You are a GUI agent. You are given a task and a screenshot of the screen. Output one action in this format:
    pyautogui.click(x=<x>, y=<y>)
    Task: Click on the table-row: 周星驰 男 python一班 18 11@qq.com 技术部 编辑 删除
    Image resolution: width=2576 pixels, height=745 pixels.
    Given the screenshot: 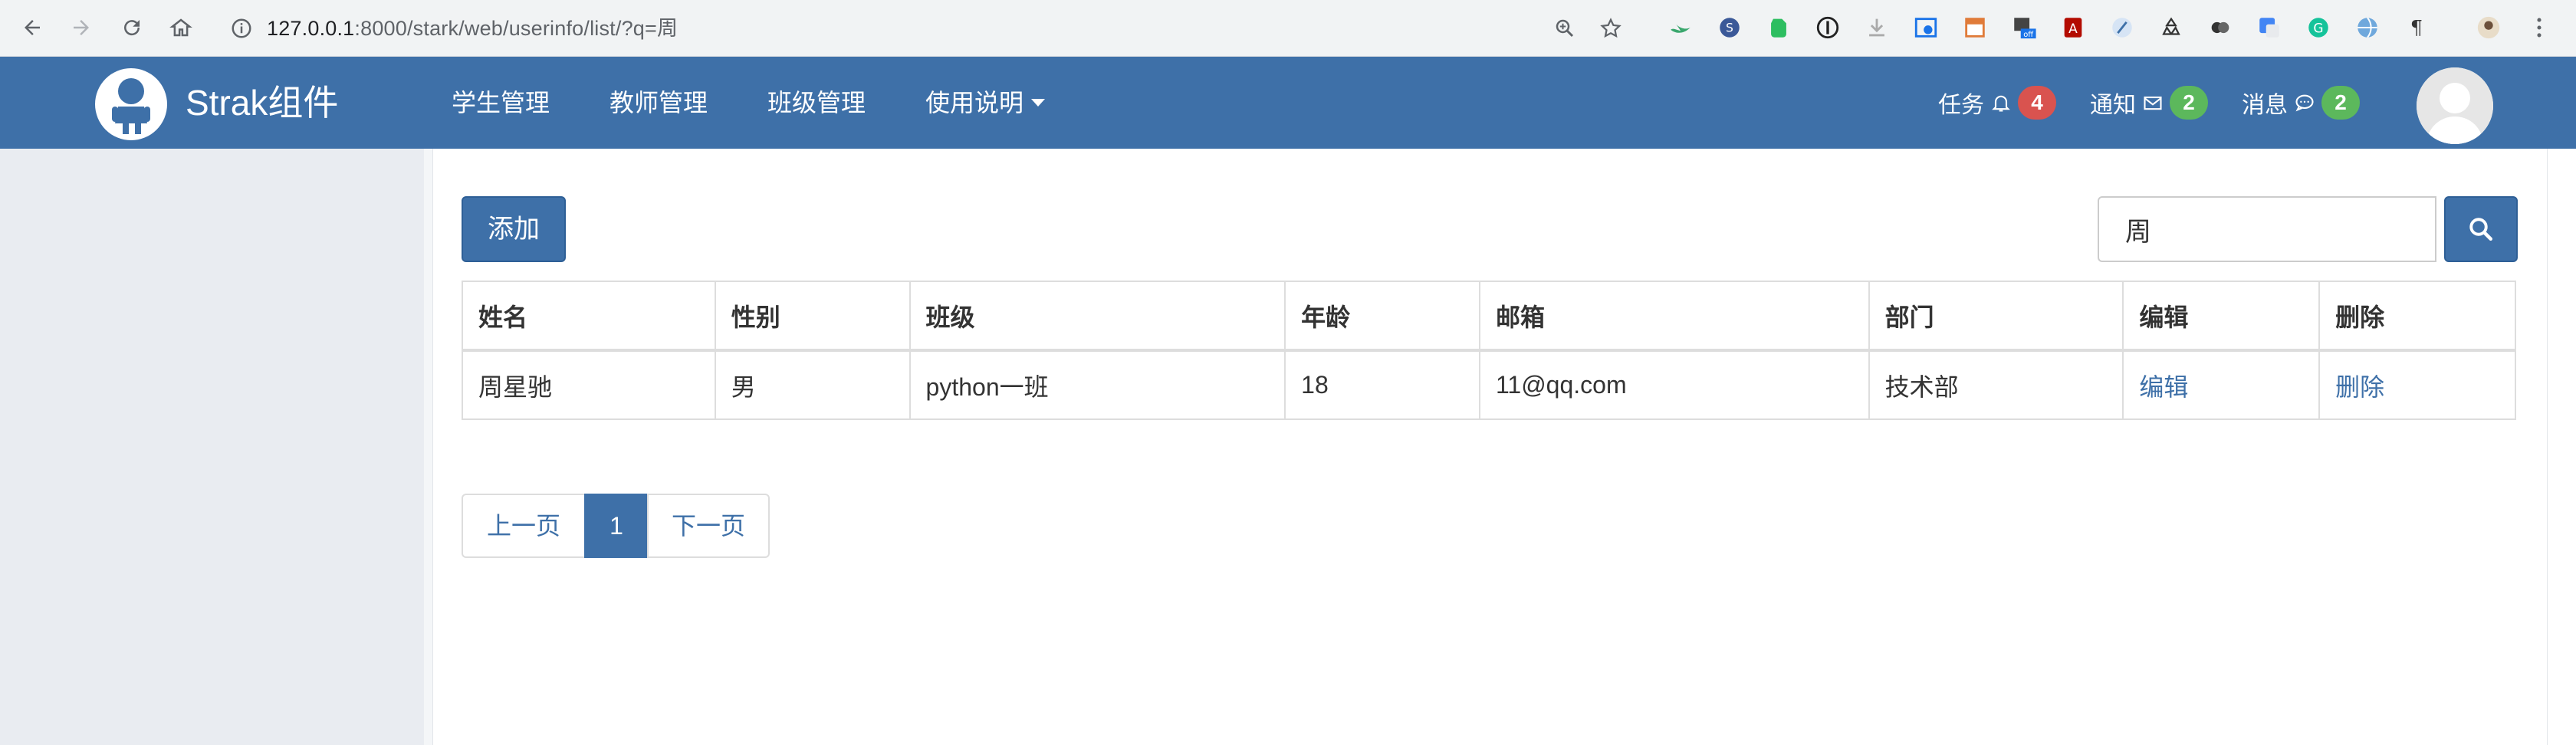 What is the action you would take?
    pyautogui.click(x=1489, y=385)
    